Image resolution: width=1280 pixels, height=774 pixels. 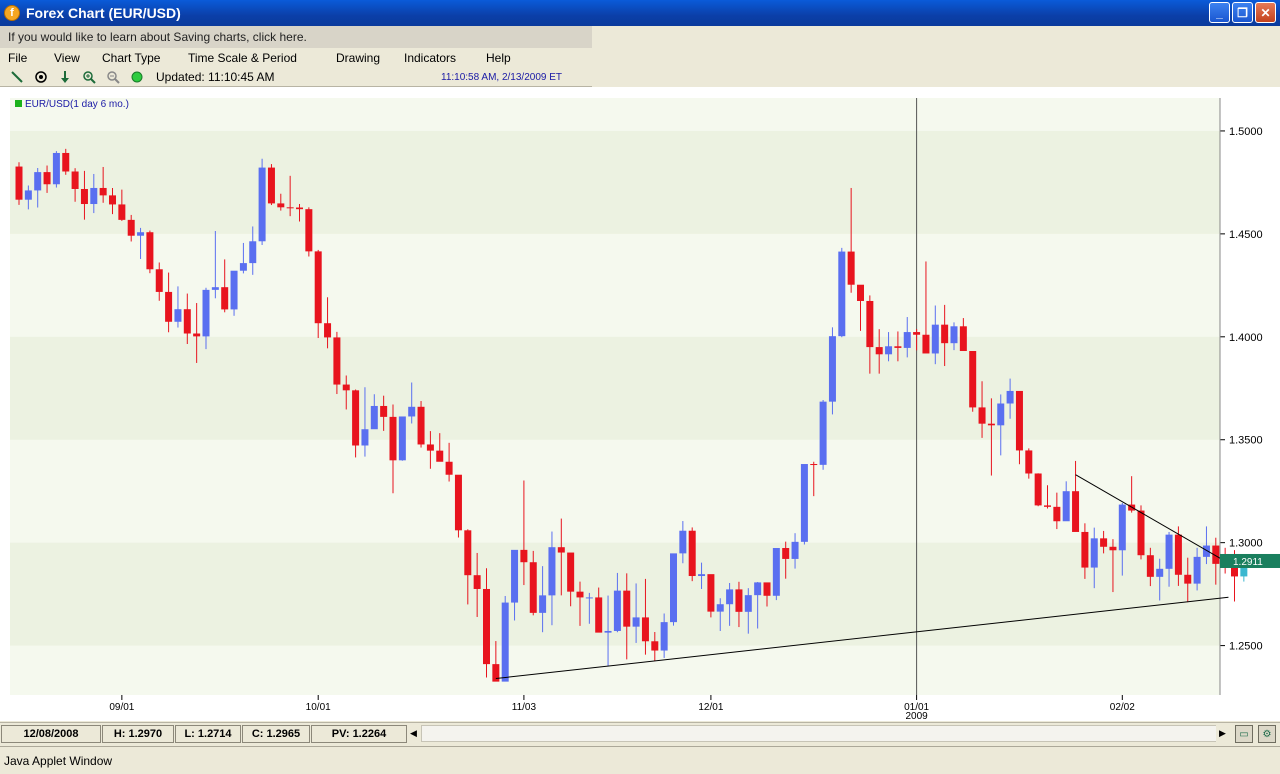 I want to click on window-tile-icon: ▭, so click(x=1244, y=734).